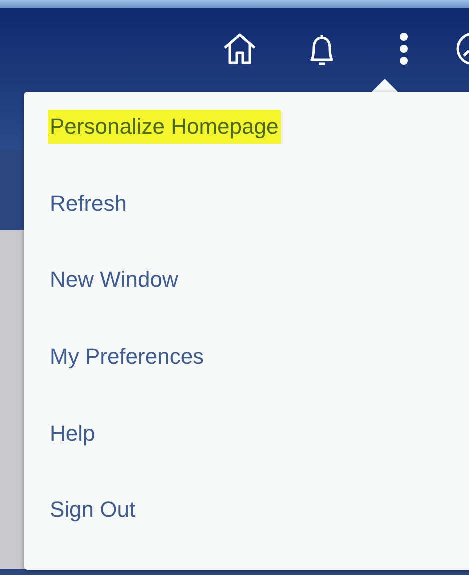  I want to click on menu-item: Sign Out, so click(93, 510).